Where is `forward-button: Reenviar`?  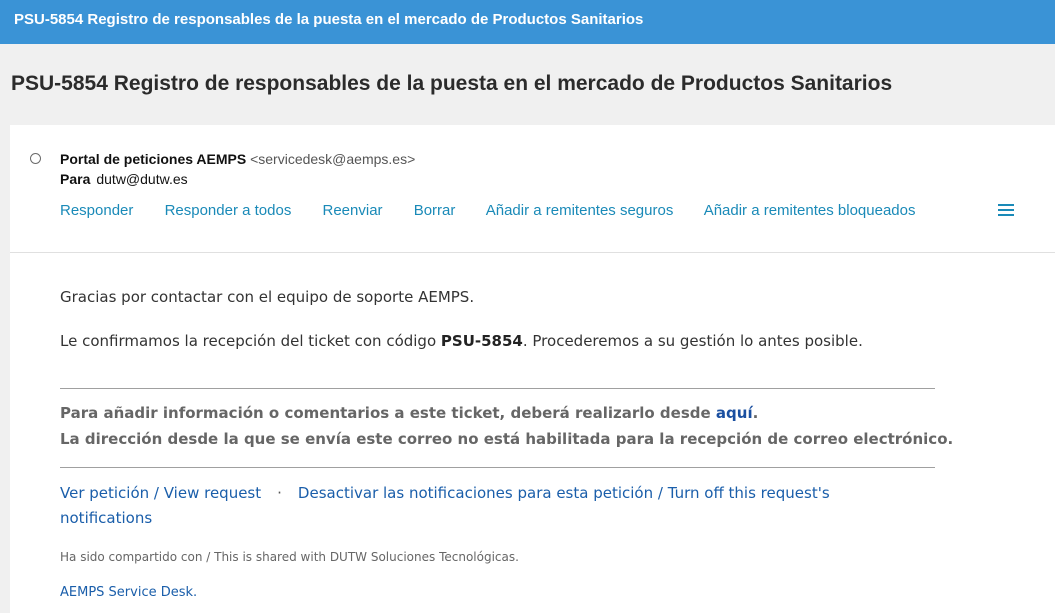
forward-button: Reenviar is located at coordinates (353, 210).